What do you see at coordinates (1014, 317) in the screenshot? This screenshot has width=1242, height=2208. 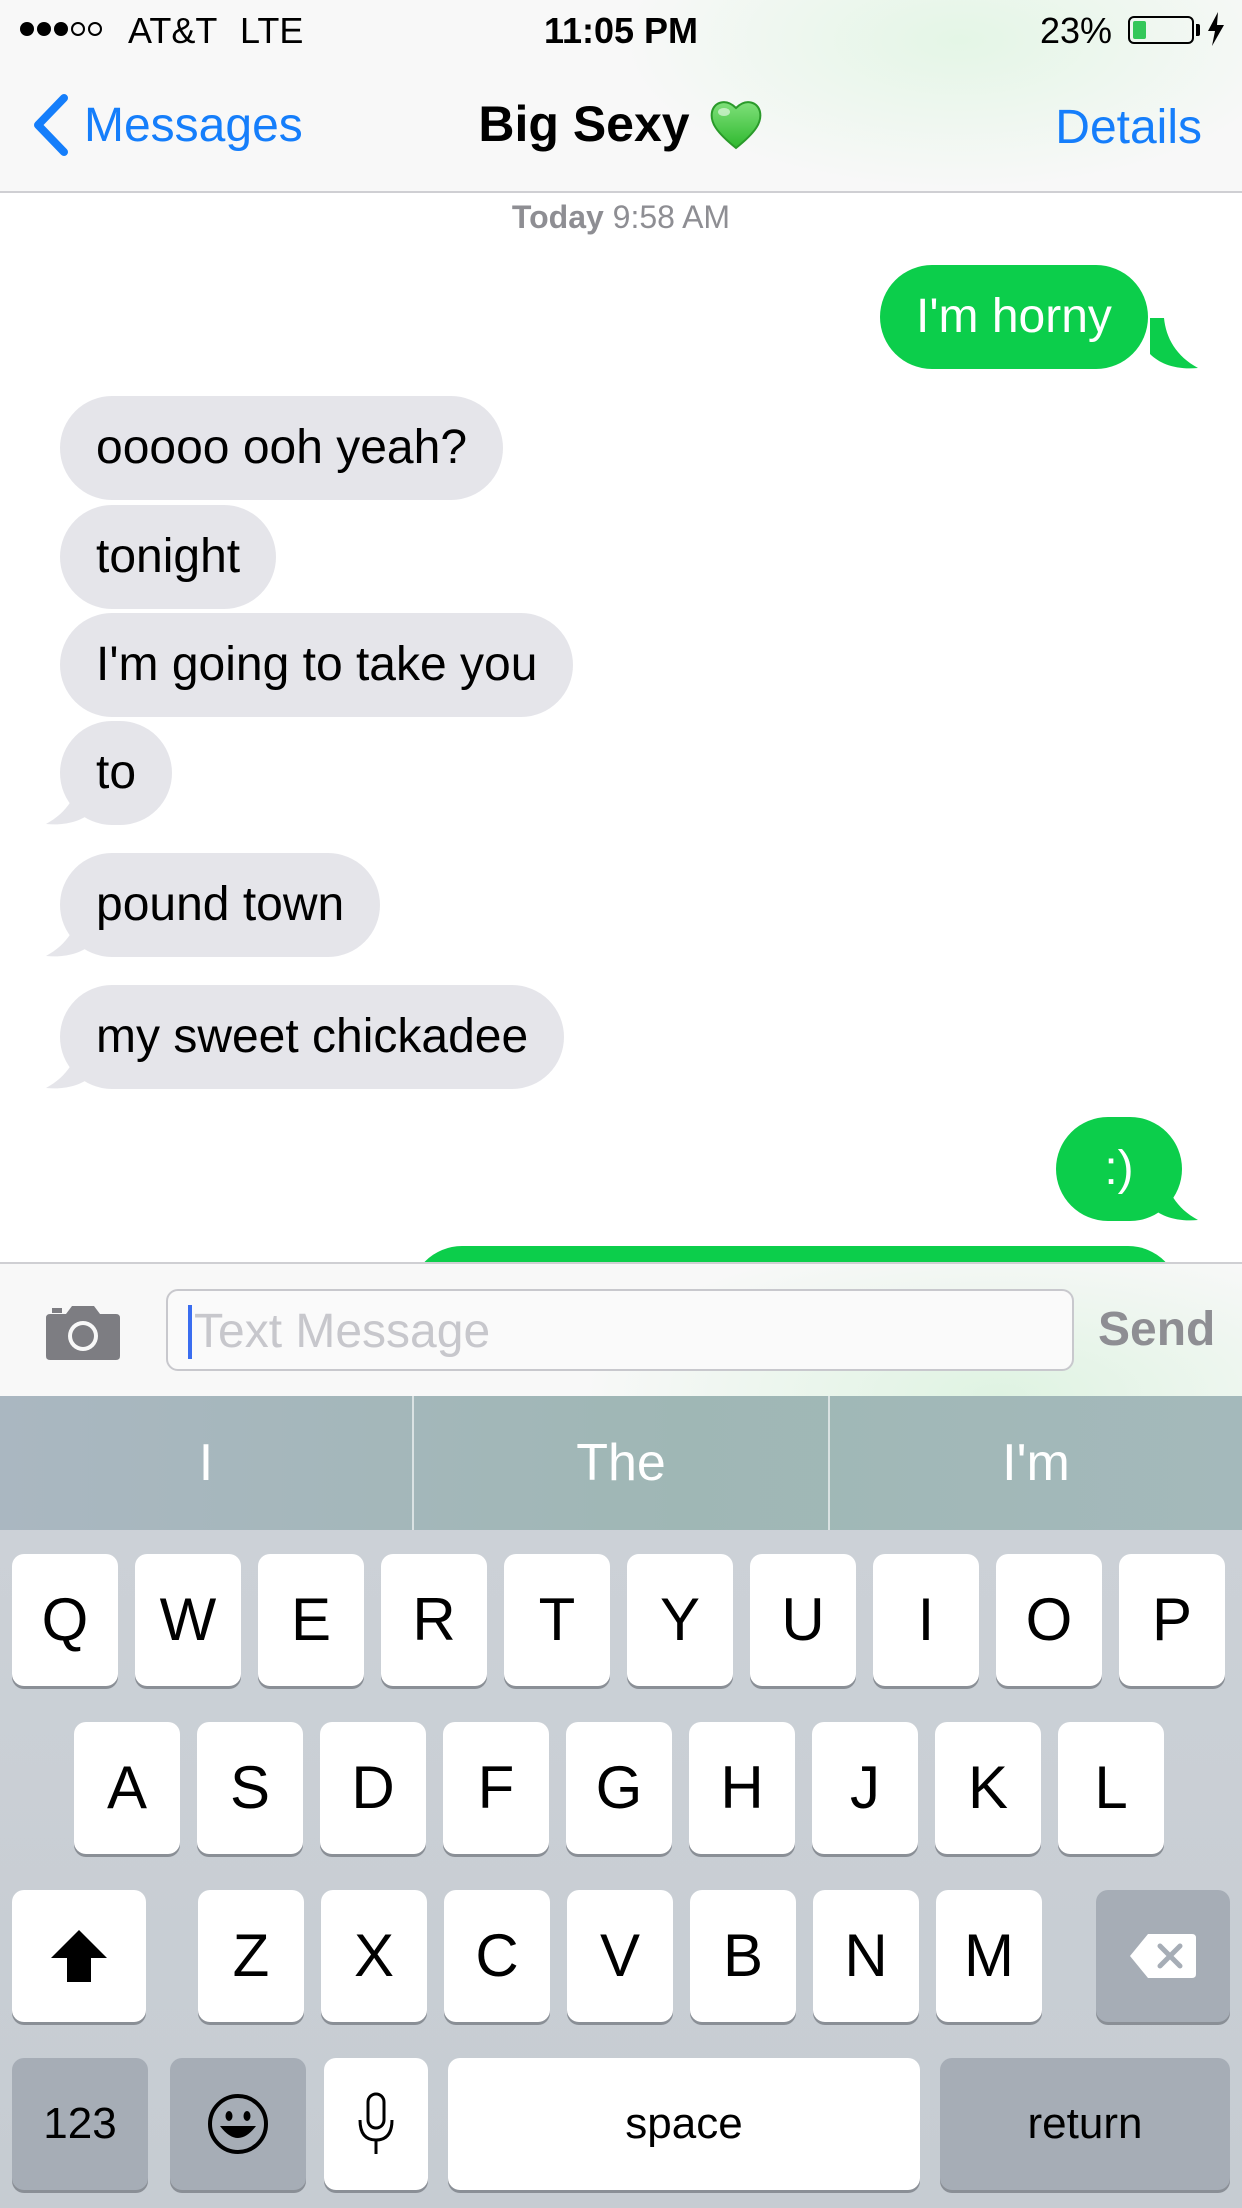 I see `sent-message-bubble: I'm horny` at bounding box center [1014, 317].